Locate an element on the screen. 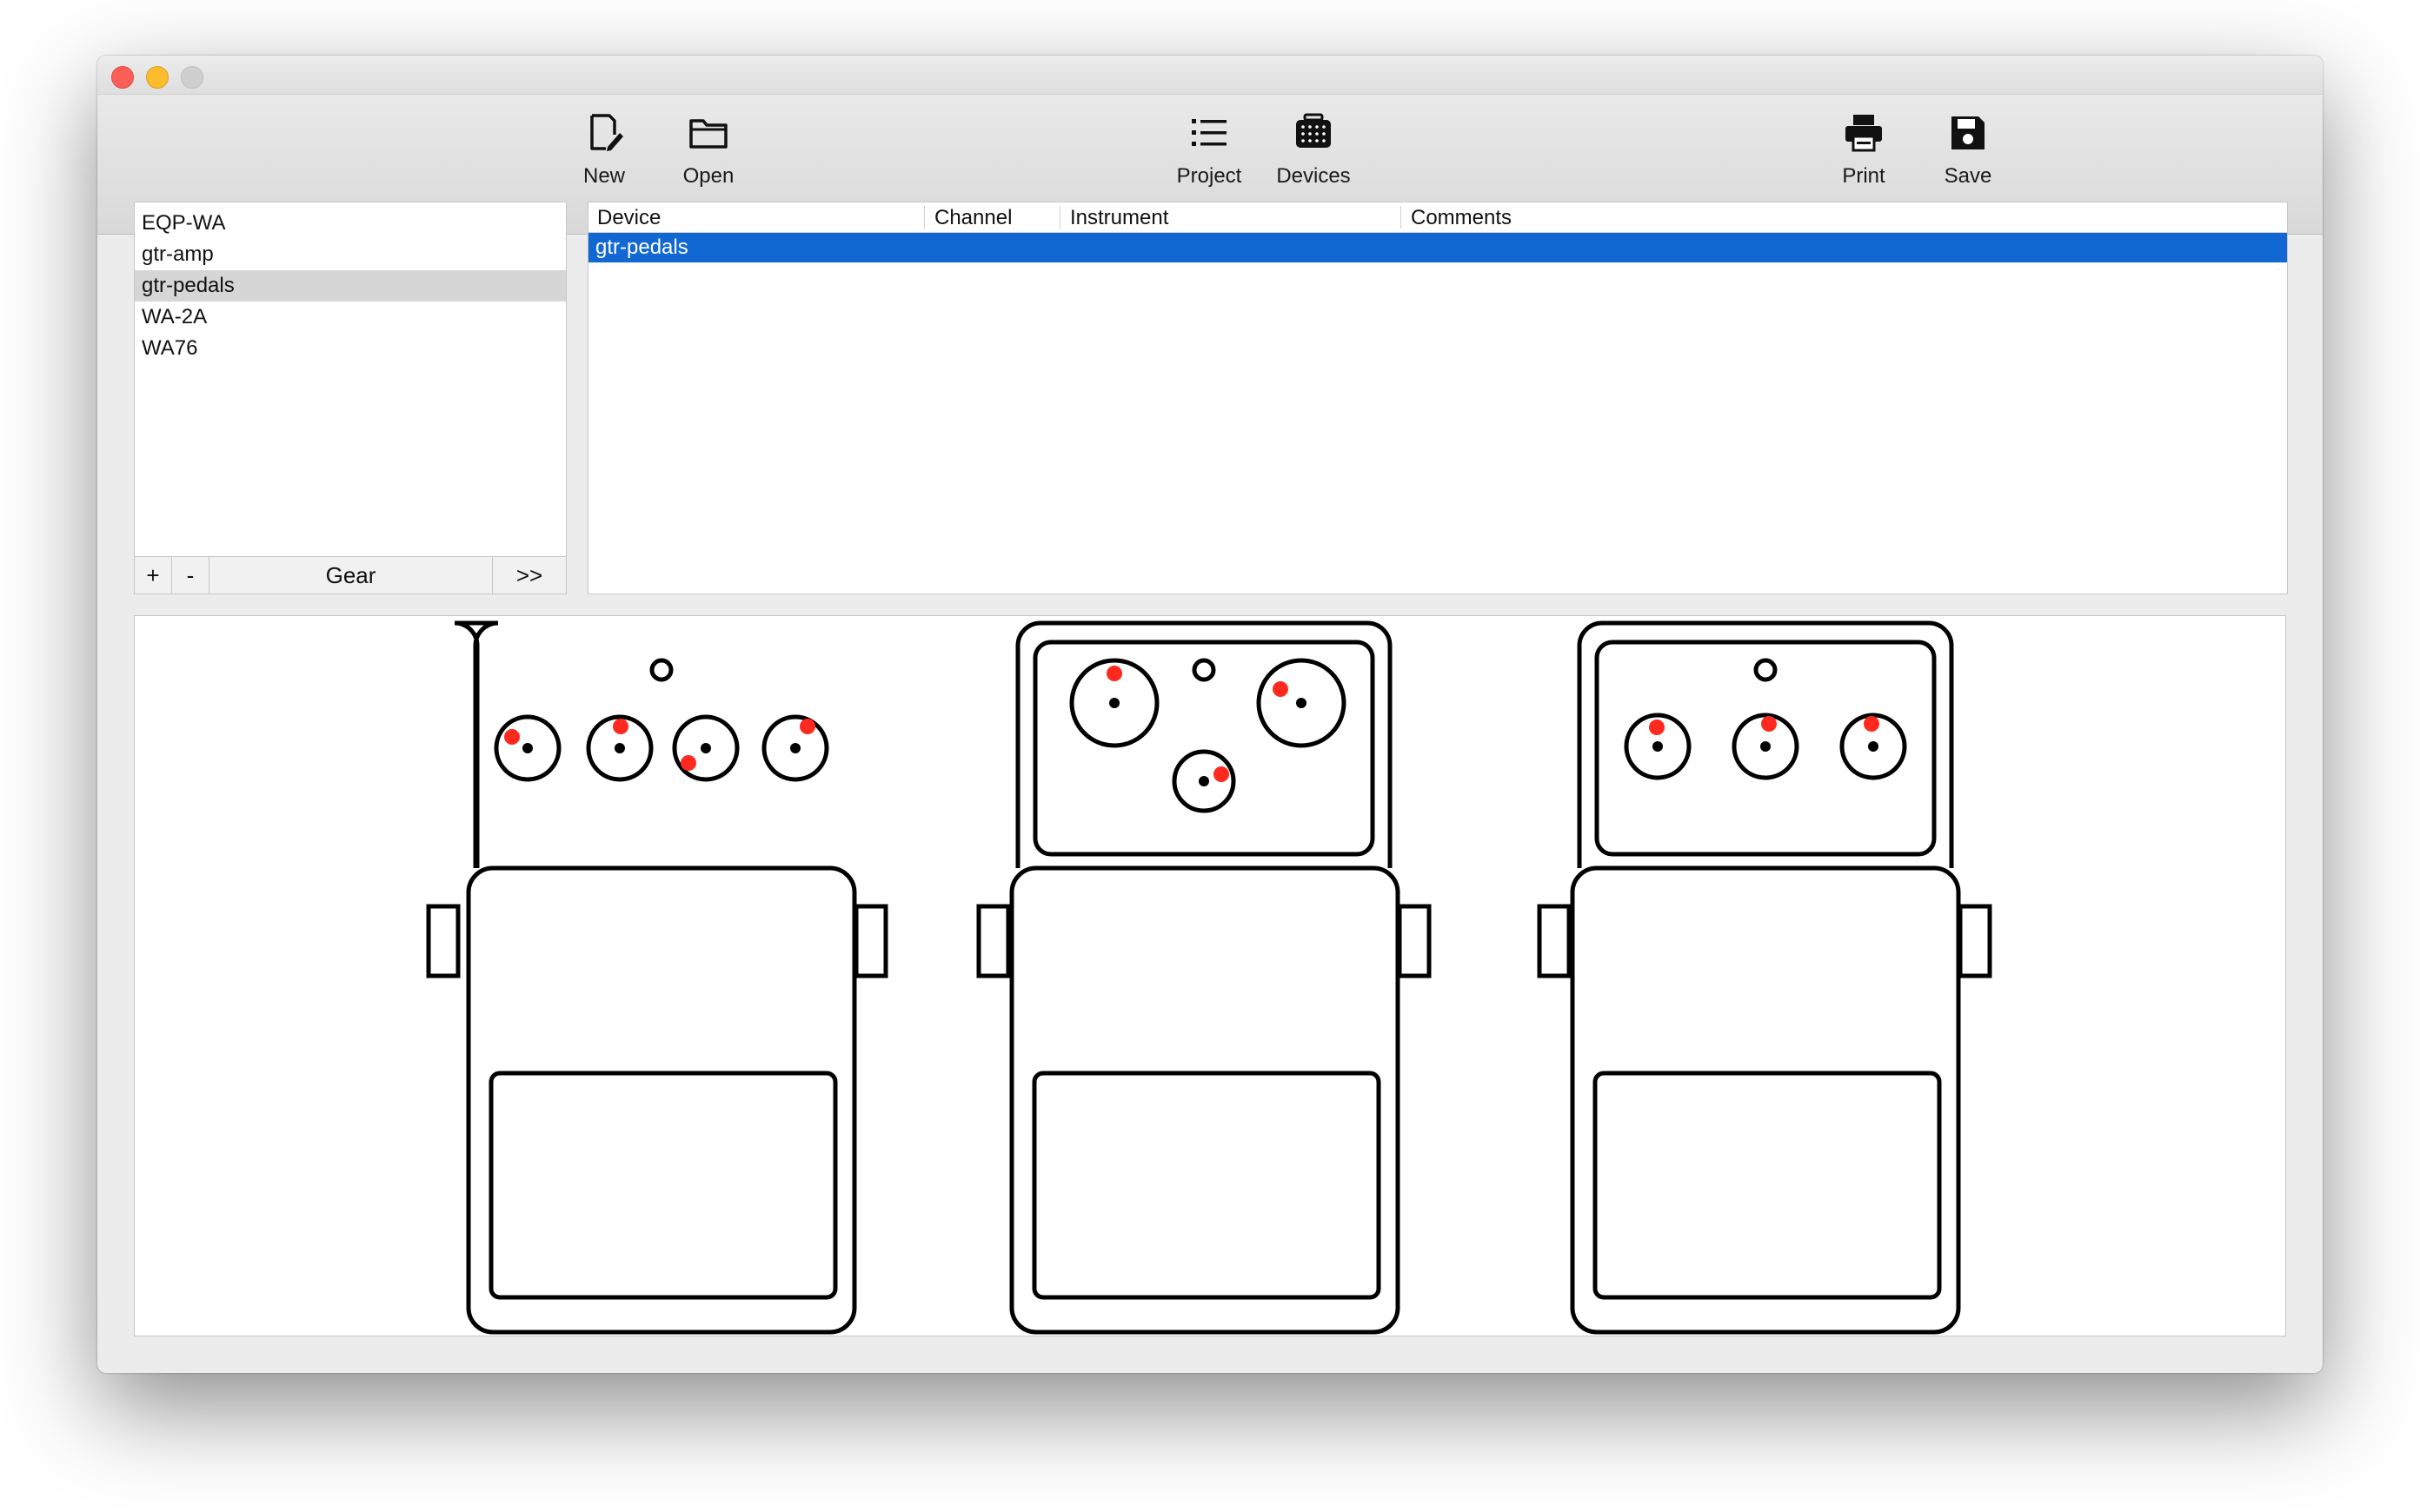 The width and height of the screenshot is (2420, 1512). folder-icon is located at coordinates (708, 134).